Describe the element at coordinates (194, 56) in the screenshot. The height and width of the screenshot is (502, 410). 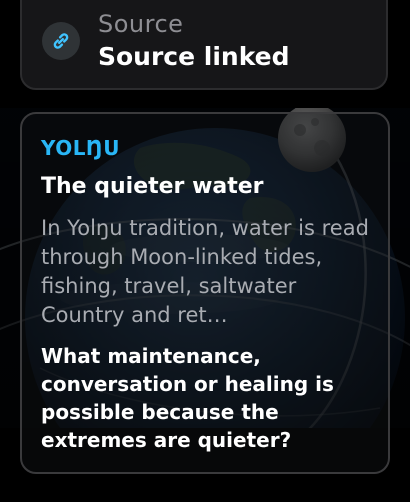
I see `source-title: Source linked` at that location.